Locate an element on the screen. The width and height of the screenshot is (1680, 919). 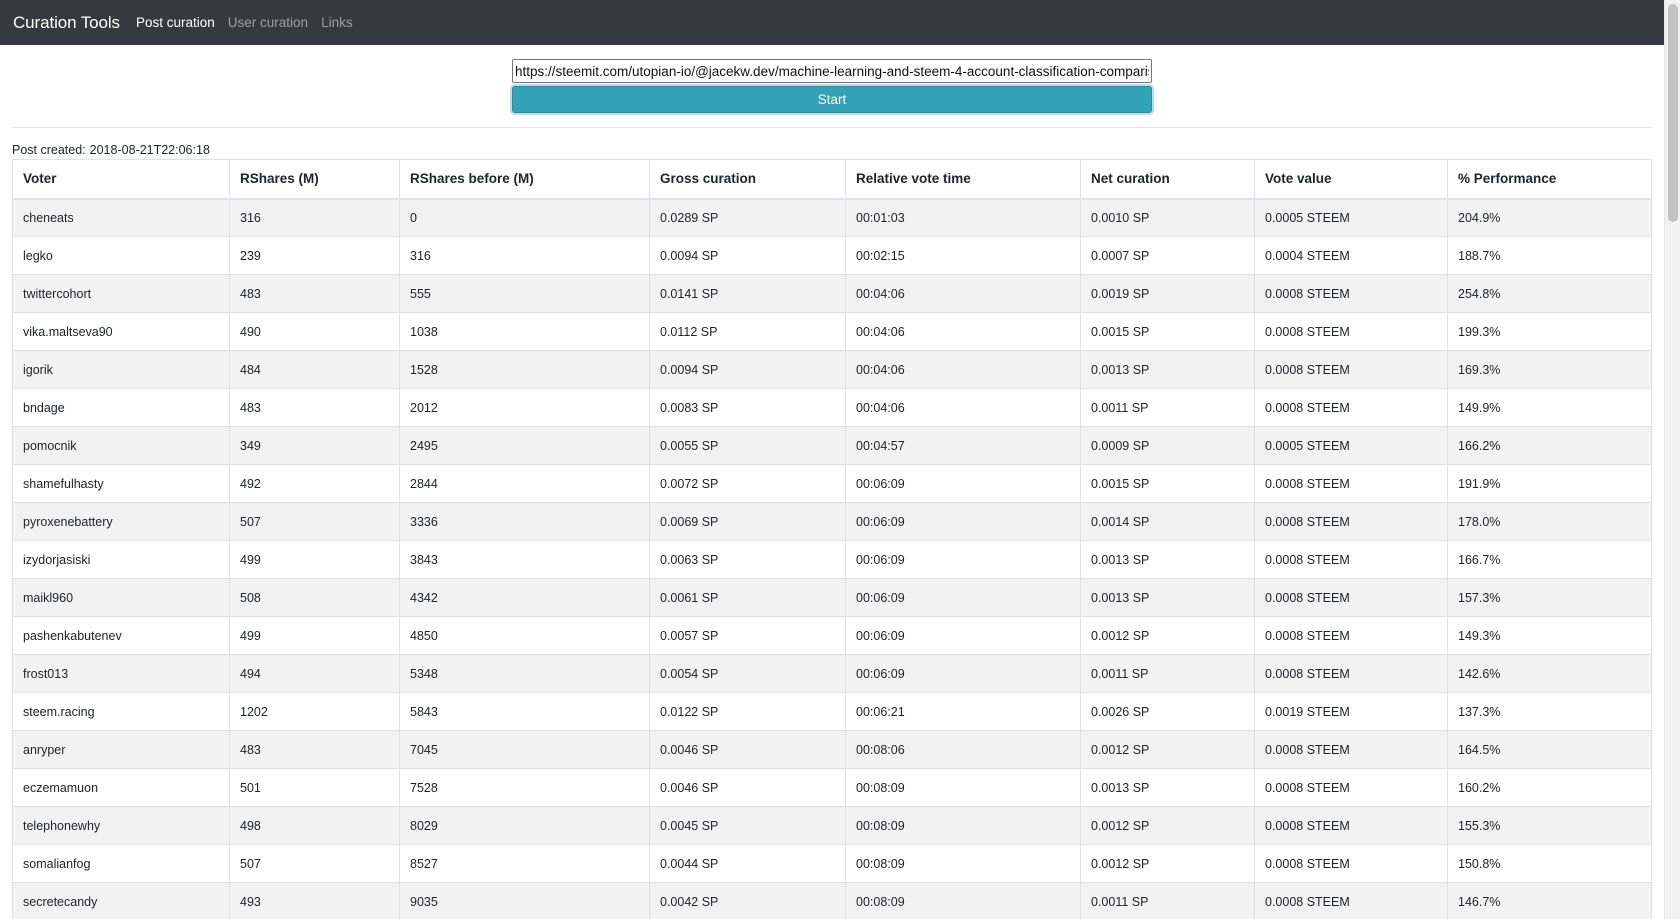
cell-rshares: 1202 is located at coordinates (314, 711).